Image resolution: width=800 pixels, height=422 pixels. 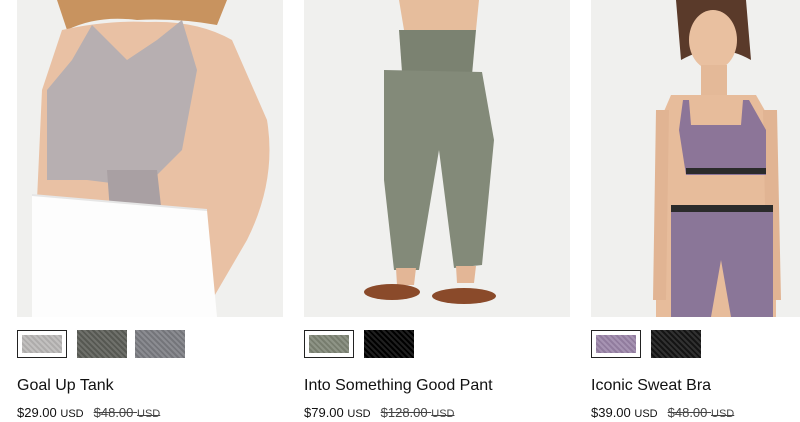 I want to click on product-price: $79.00 USD $128.00 USD, so click(x=379, y=412).